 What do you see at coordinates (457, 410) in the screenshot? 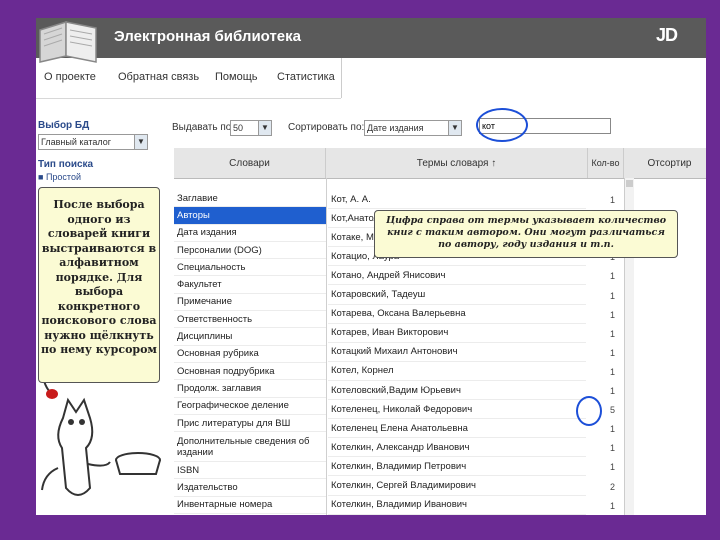
I see `term-row: Котеленец, Николай Федорович` at bounding box center [457, 410].